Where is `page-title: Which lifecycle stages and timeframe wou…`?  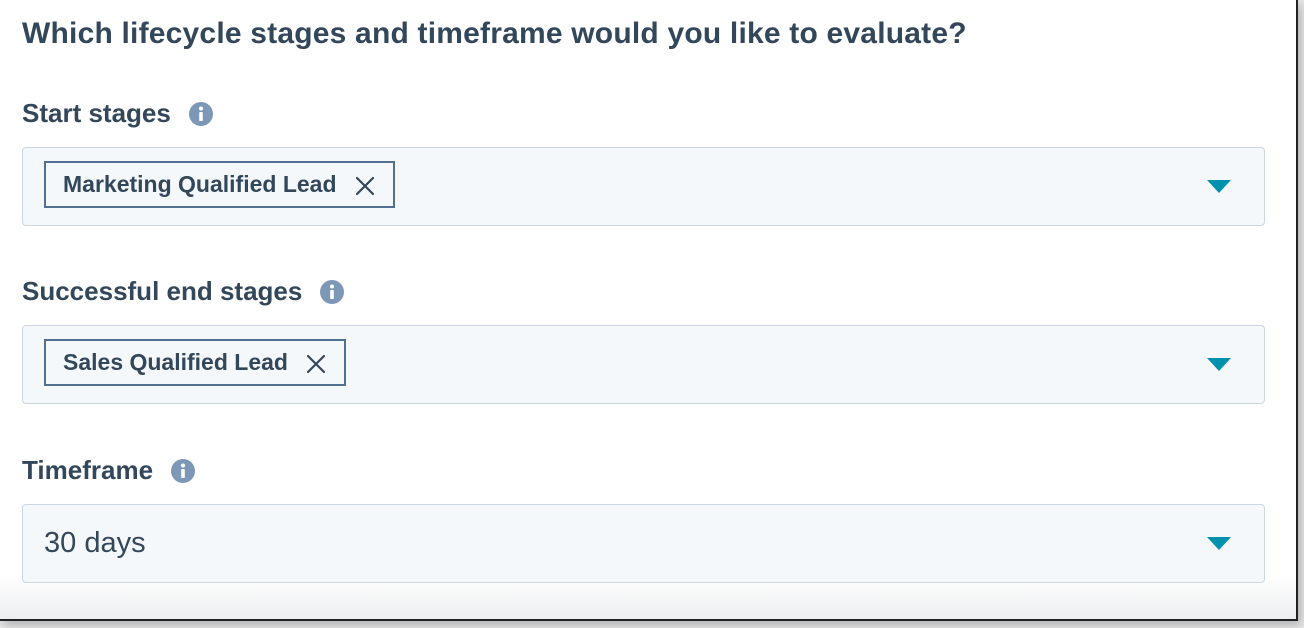 page-title: Which lifecycle stages and timeframe wou… is located at coordinates (494, 33).